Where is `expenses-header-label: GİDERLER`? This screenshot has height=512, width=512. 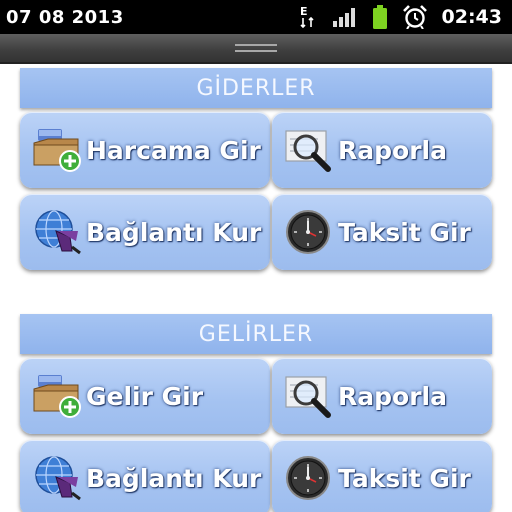
expenses-header-label: GİDERLER is located at coordinates (256, 88).